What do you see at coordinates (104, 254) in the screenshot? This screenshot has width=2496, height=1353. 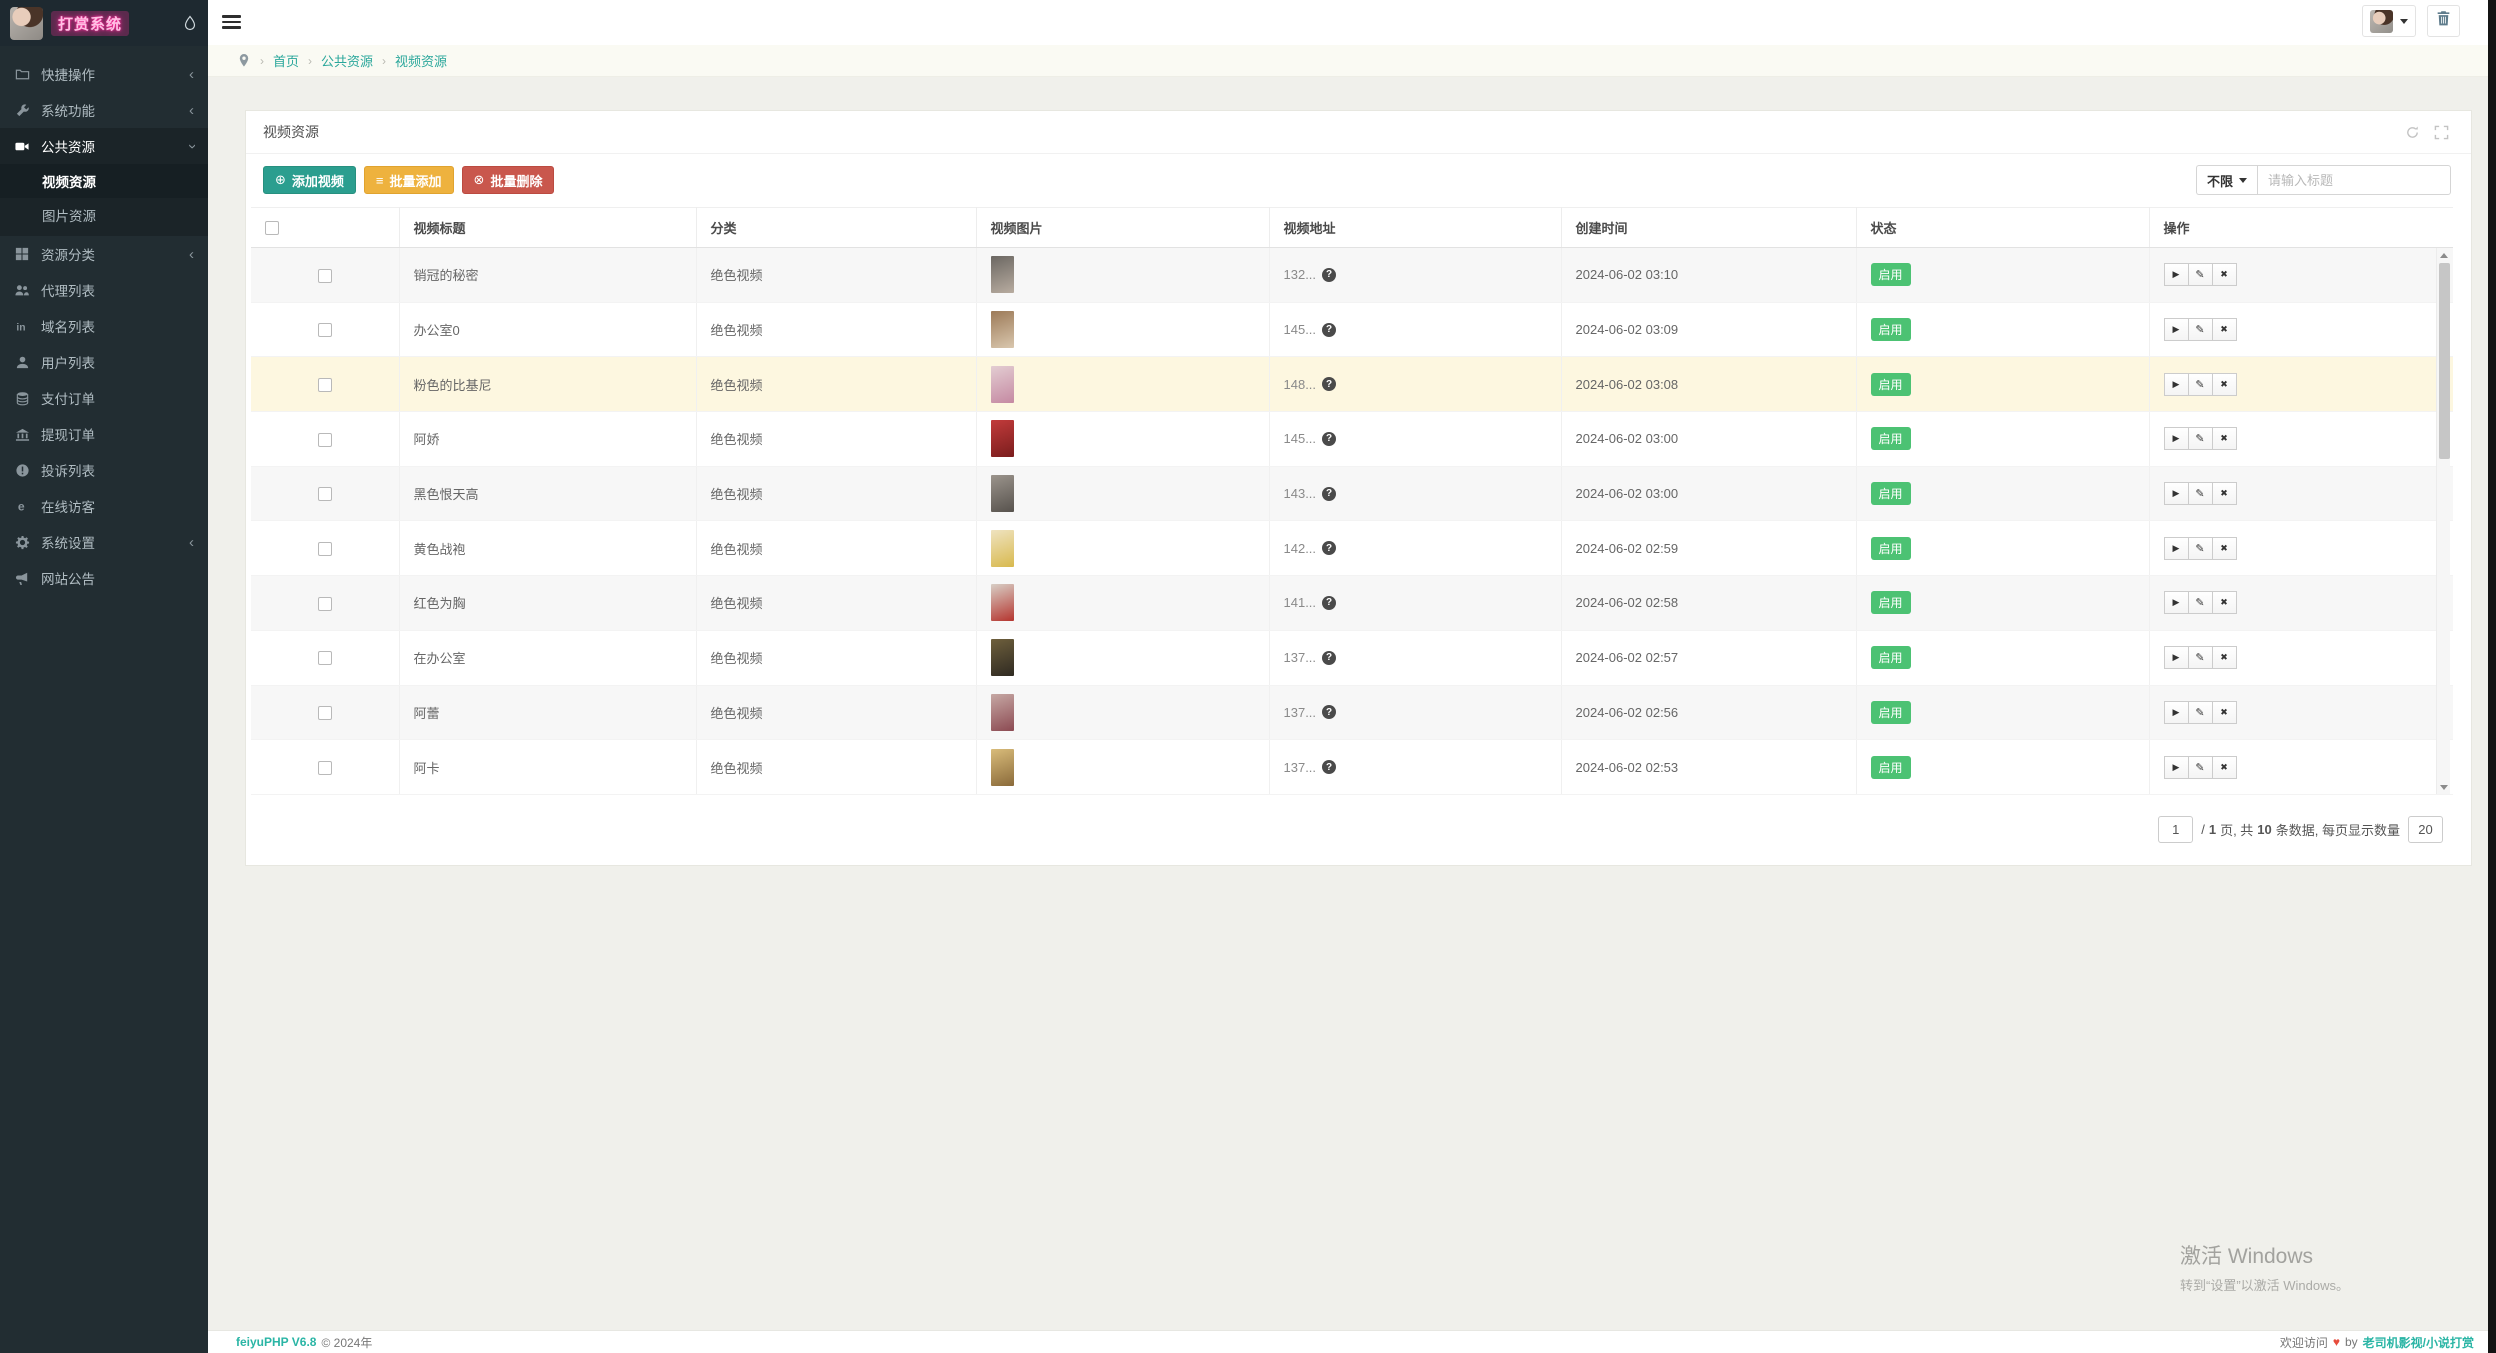 I see `sidebar-item: 资源分类 ‹` at bounding box center [104, 254].